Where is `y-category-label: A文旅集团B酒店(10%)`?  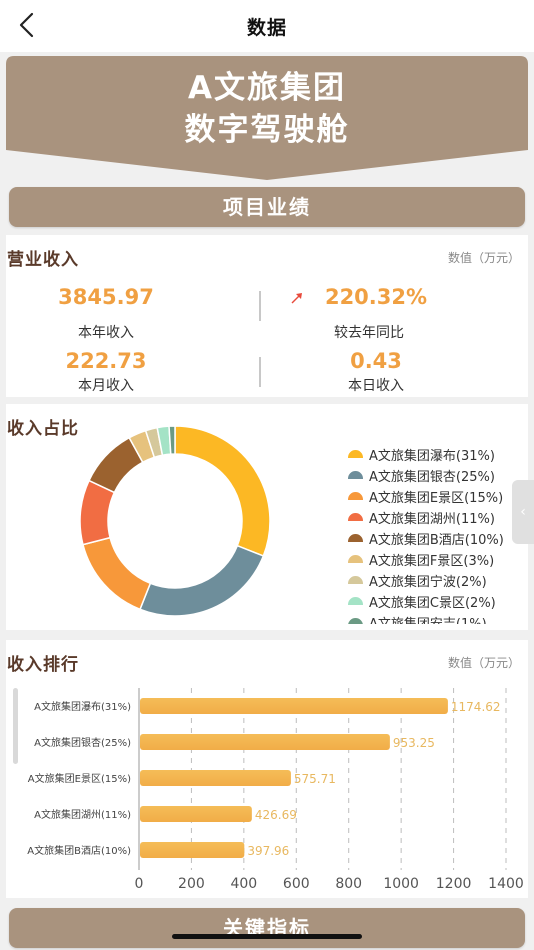 y-category-label: A文旅集团B酒店(10%) is located at coordinates (79, 850).